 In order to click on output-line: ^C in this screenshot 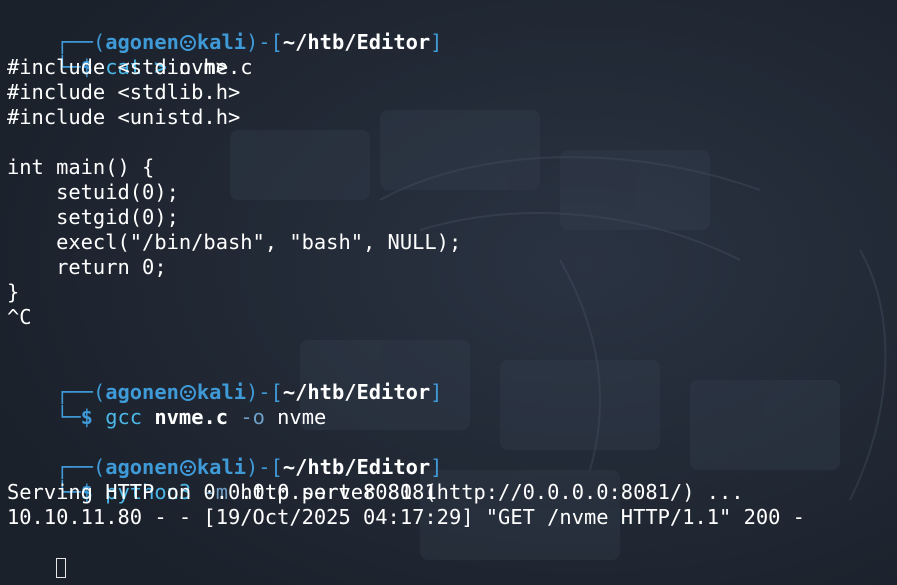, I will do `click(19, 317)`.